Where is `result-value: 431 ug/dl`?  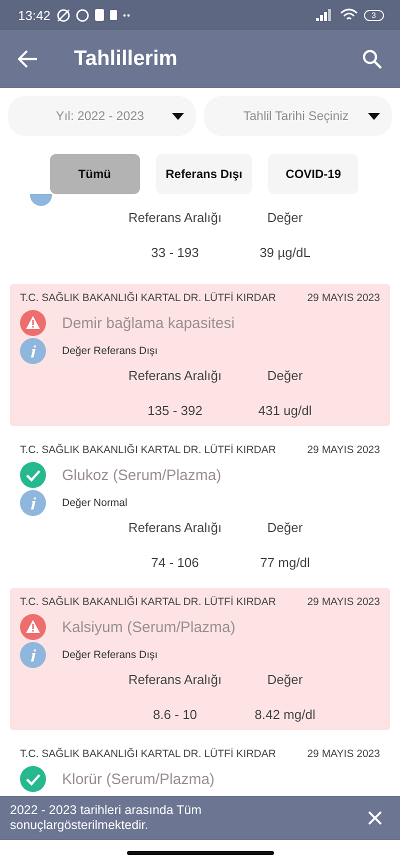
result-value: 431 ug/dl is located at coordinates (285, 410).